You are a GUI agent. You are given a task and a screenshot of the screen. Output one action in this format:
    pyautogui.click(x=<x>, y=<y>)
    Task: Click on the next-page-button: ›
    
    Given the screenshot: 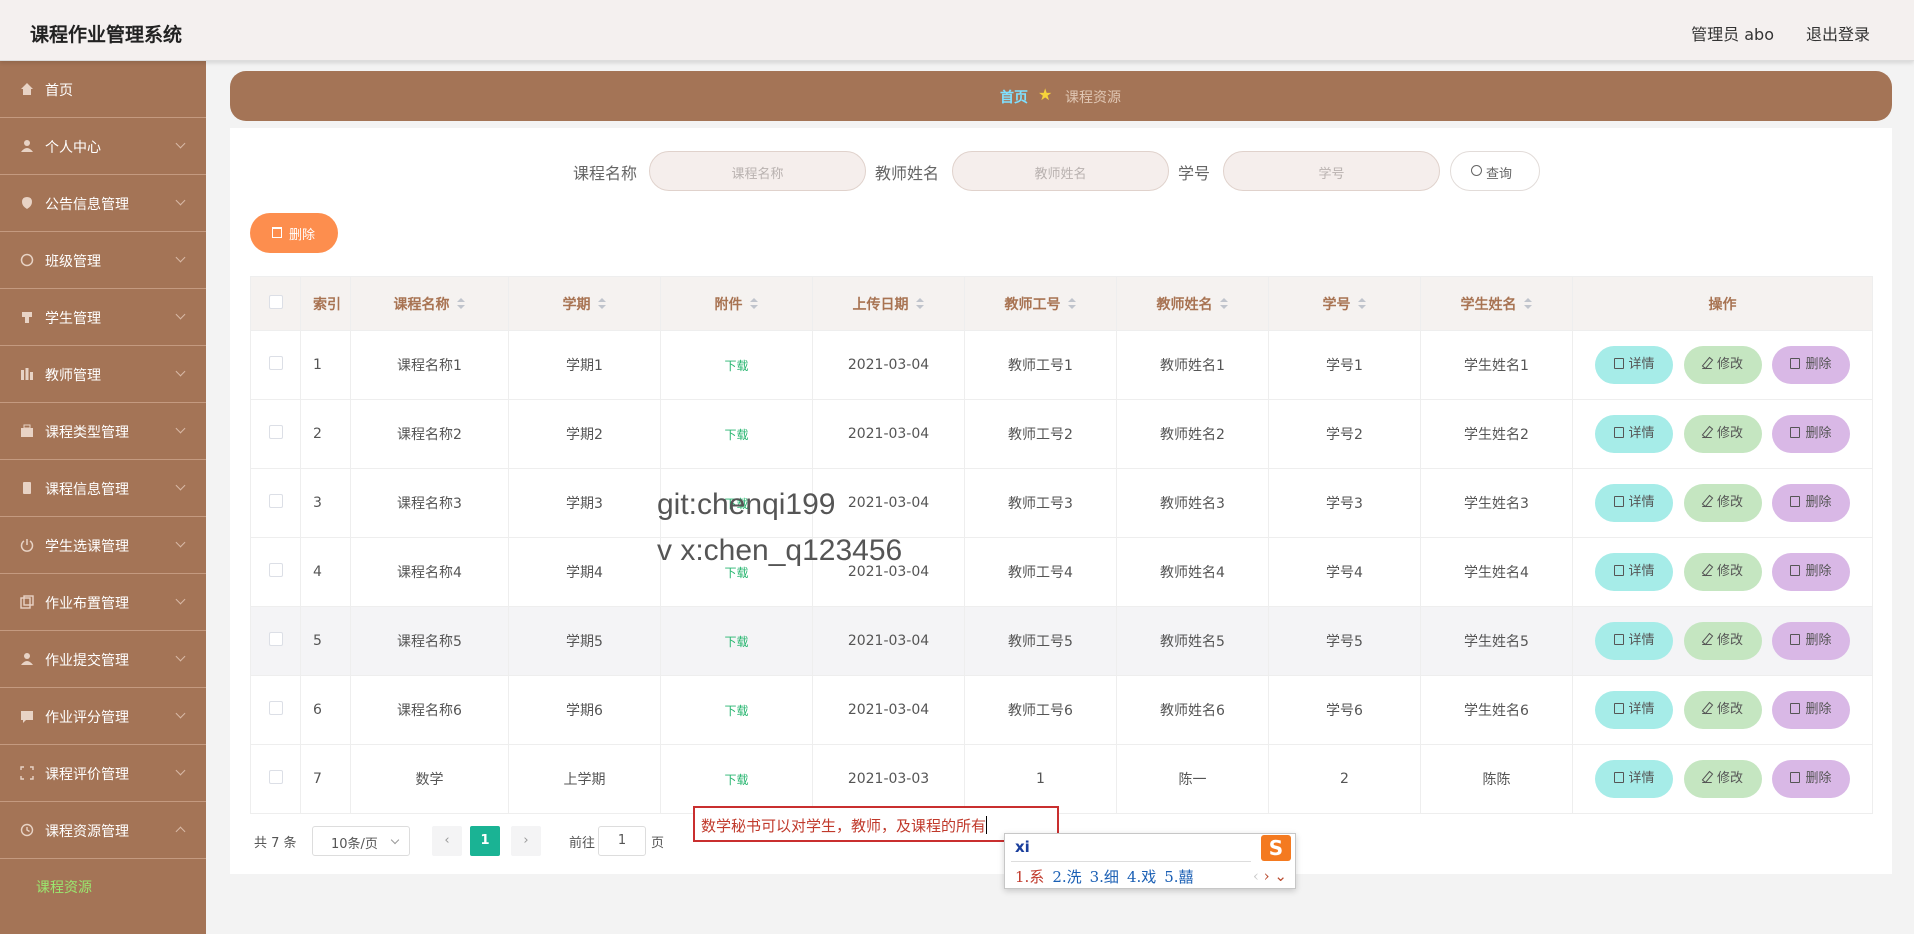 What is the action you would take?
    pyautogui.click(x=526, y=841)
    